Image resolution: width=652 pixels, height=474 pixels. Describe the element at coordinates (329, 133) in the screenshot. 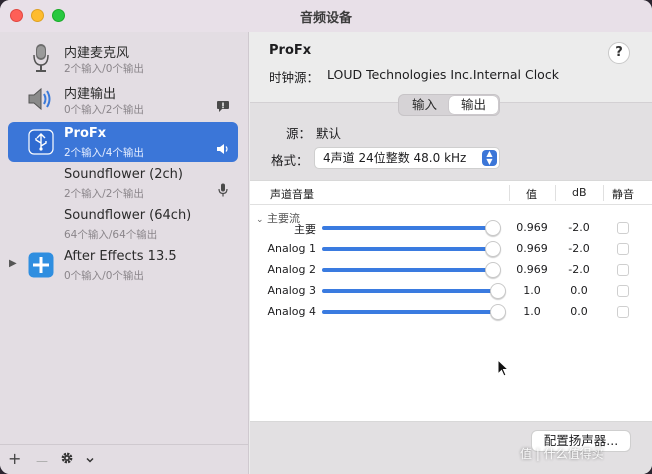

I see `source-value: 默认` at that location.